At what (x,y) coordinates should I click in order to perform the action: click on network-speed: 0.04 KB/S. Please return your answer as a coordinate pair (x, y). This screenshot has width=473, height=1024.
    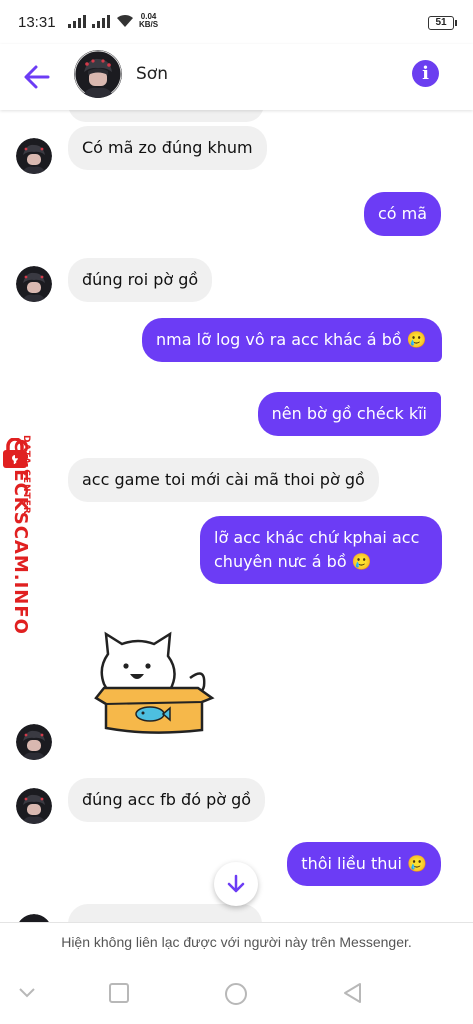
    Looking at the image, I should click on (148, 21).